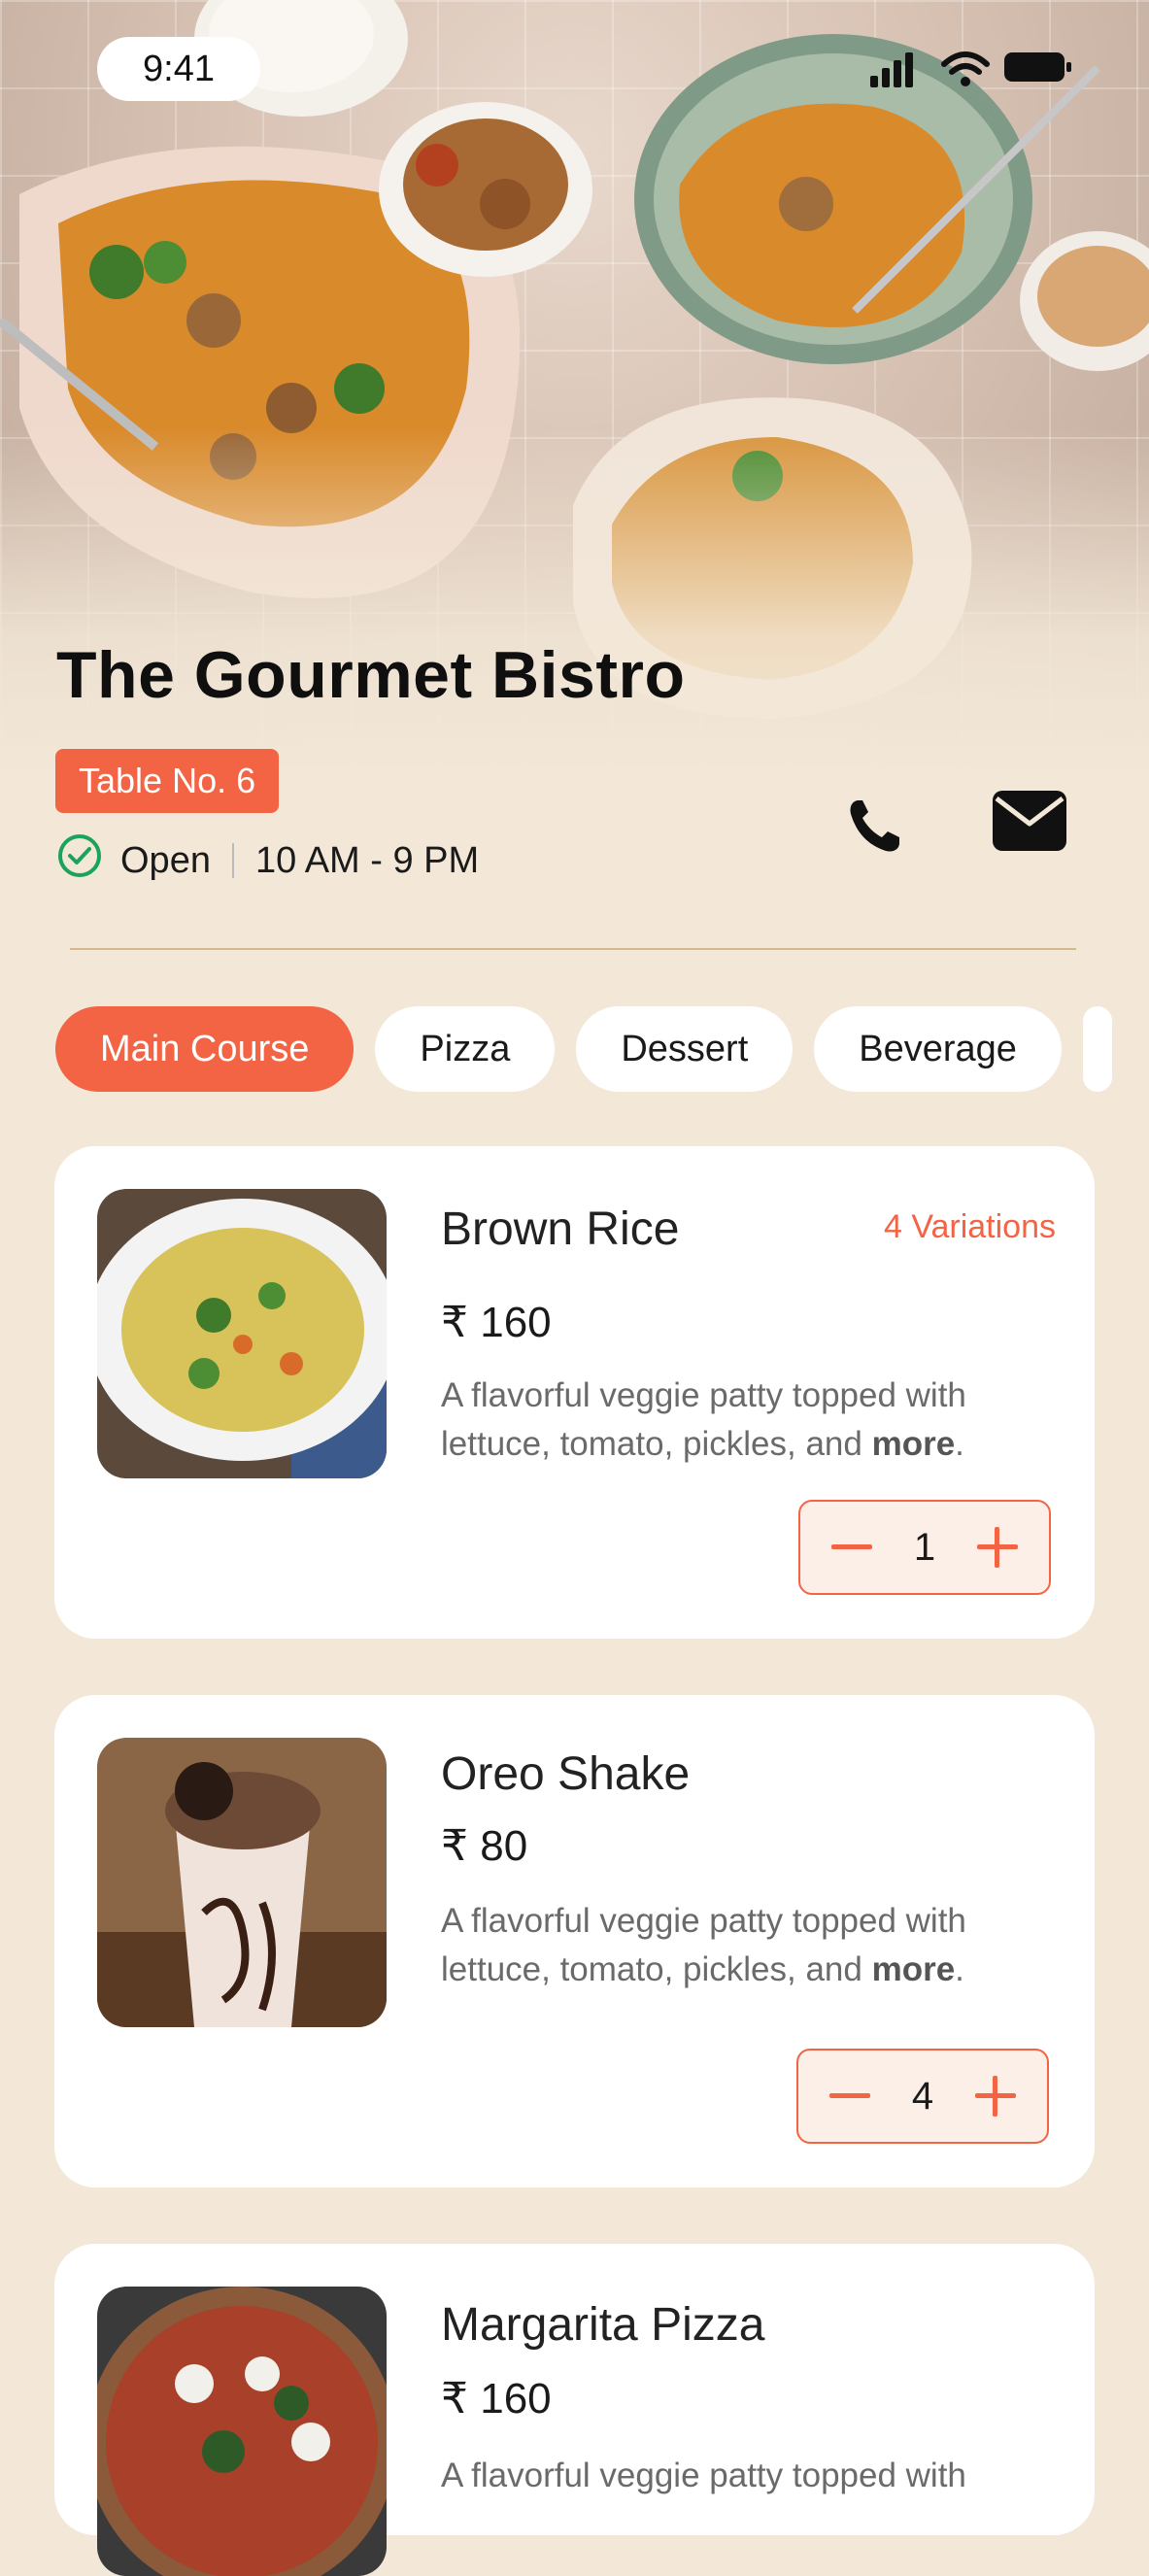 This screenshot has height=2576, width=1149. What do you see at coordinates (167, 781) in the screenshot?
I see `table-badge: Table No. 6` at bounding box center [167, 781].